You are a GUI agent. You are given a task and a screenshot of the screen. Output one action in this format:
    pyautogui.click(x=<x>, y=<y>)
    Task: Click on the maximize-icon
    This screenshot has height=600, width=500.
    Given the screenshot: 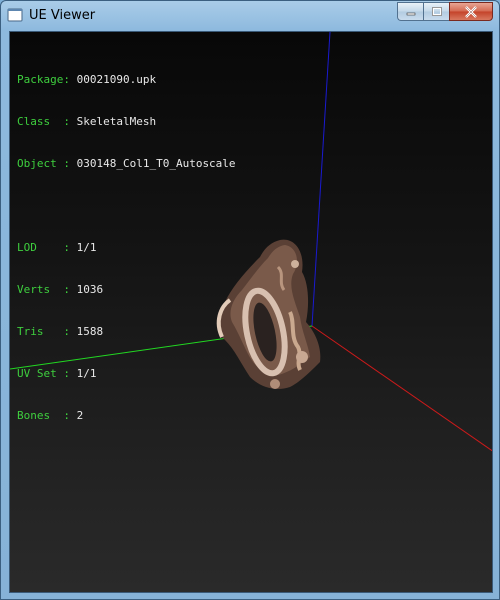 What is the action you would take?
    pyautogui.click(x=436, y=11)
    